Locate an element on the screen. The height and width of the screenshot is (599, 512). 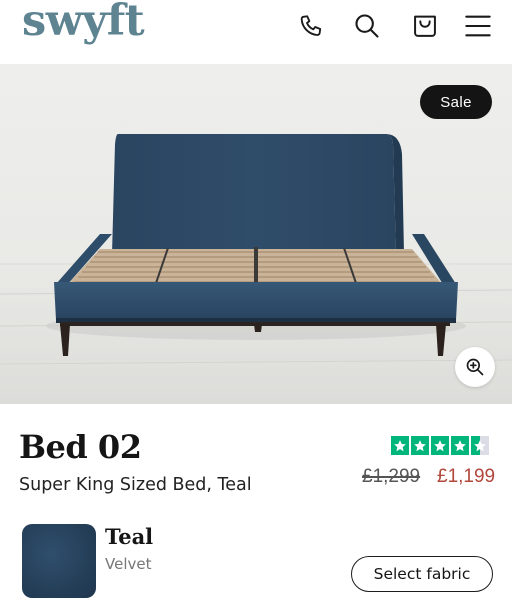
trustpilot-rating is located at coordinates (440, 445).